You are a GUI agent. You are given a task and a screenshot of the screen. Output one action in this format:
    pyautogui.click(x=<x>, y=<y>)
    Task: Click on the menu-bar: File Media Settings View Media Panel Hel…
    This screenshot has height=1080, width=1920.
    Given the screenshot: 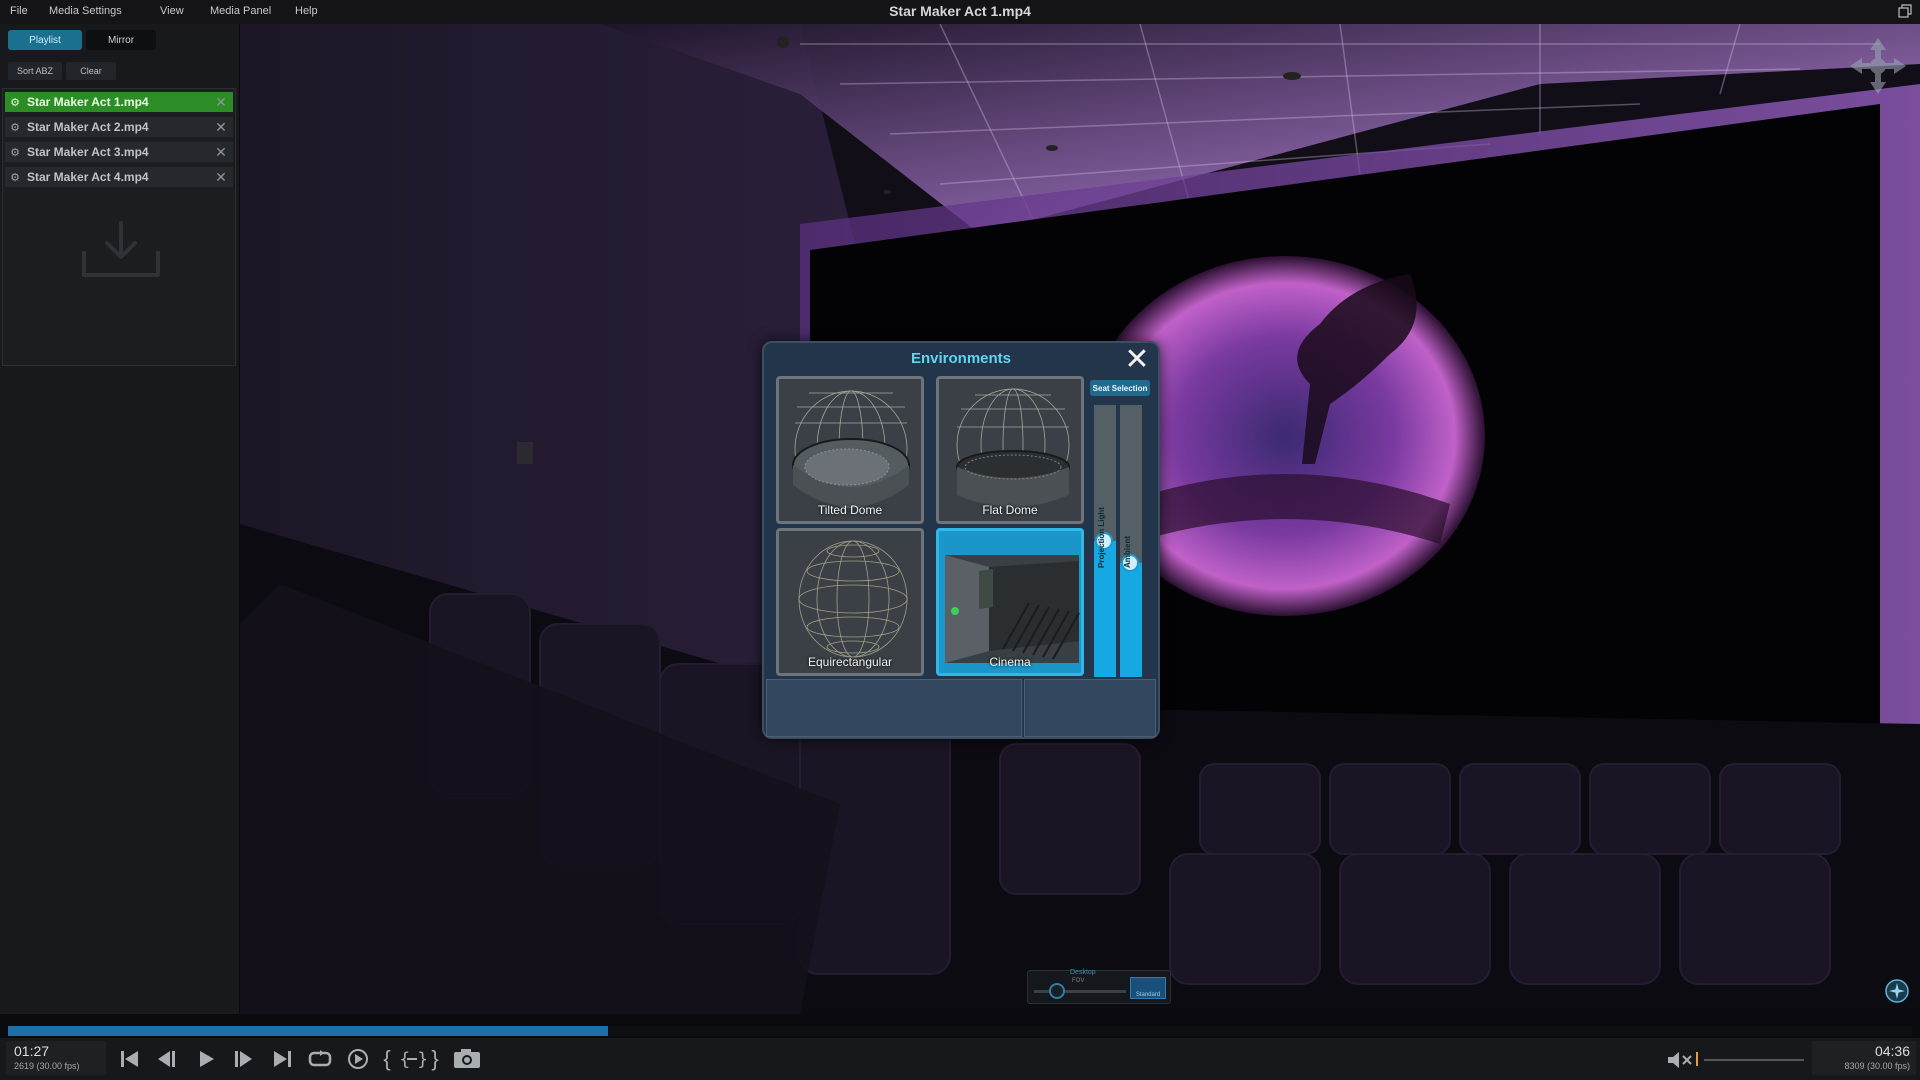 What is the action you would take?
    pyautogui.click(x=960, y=12)
    